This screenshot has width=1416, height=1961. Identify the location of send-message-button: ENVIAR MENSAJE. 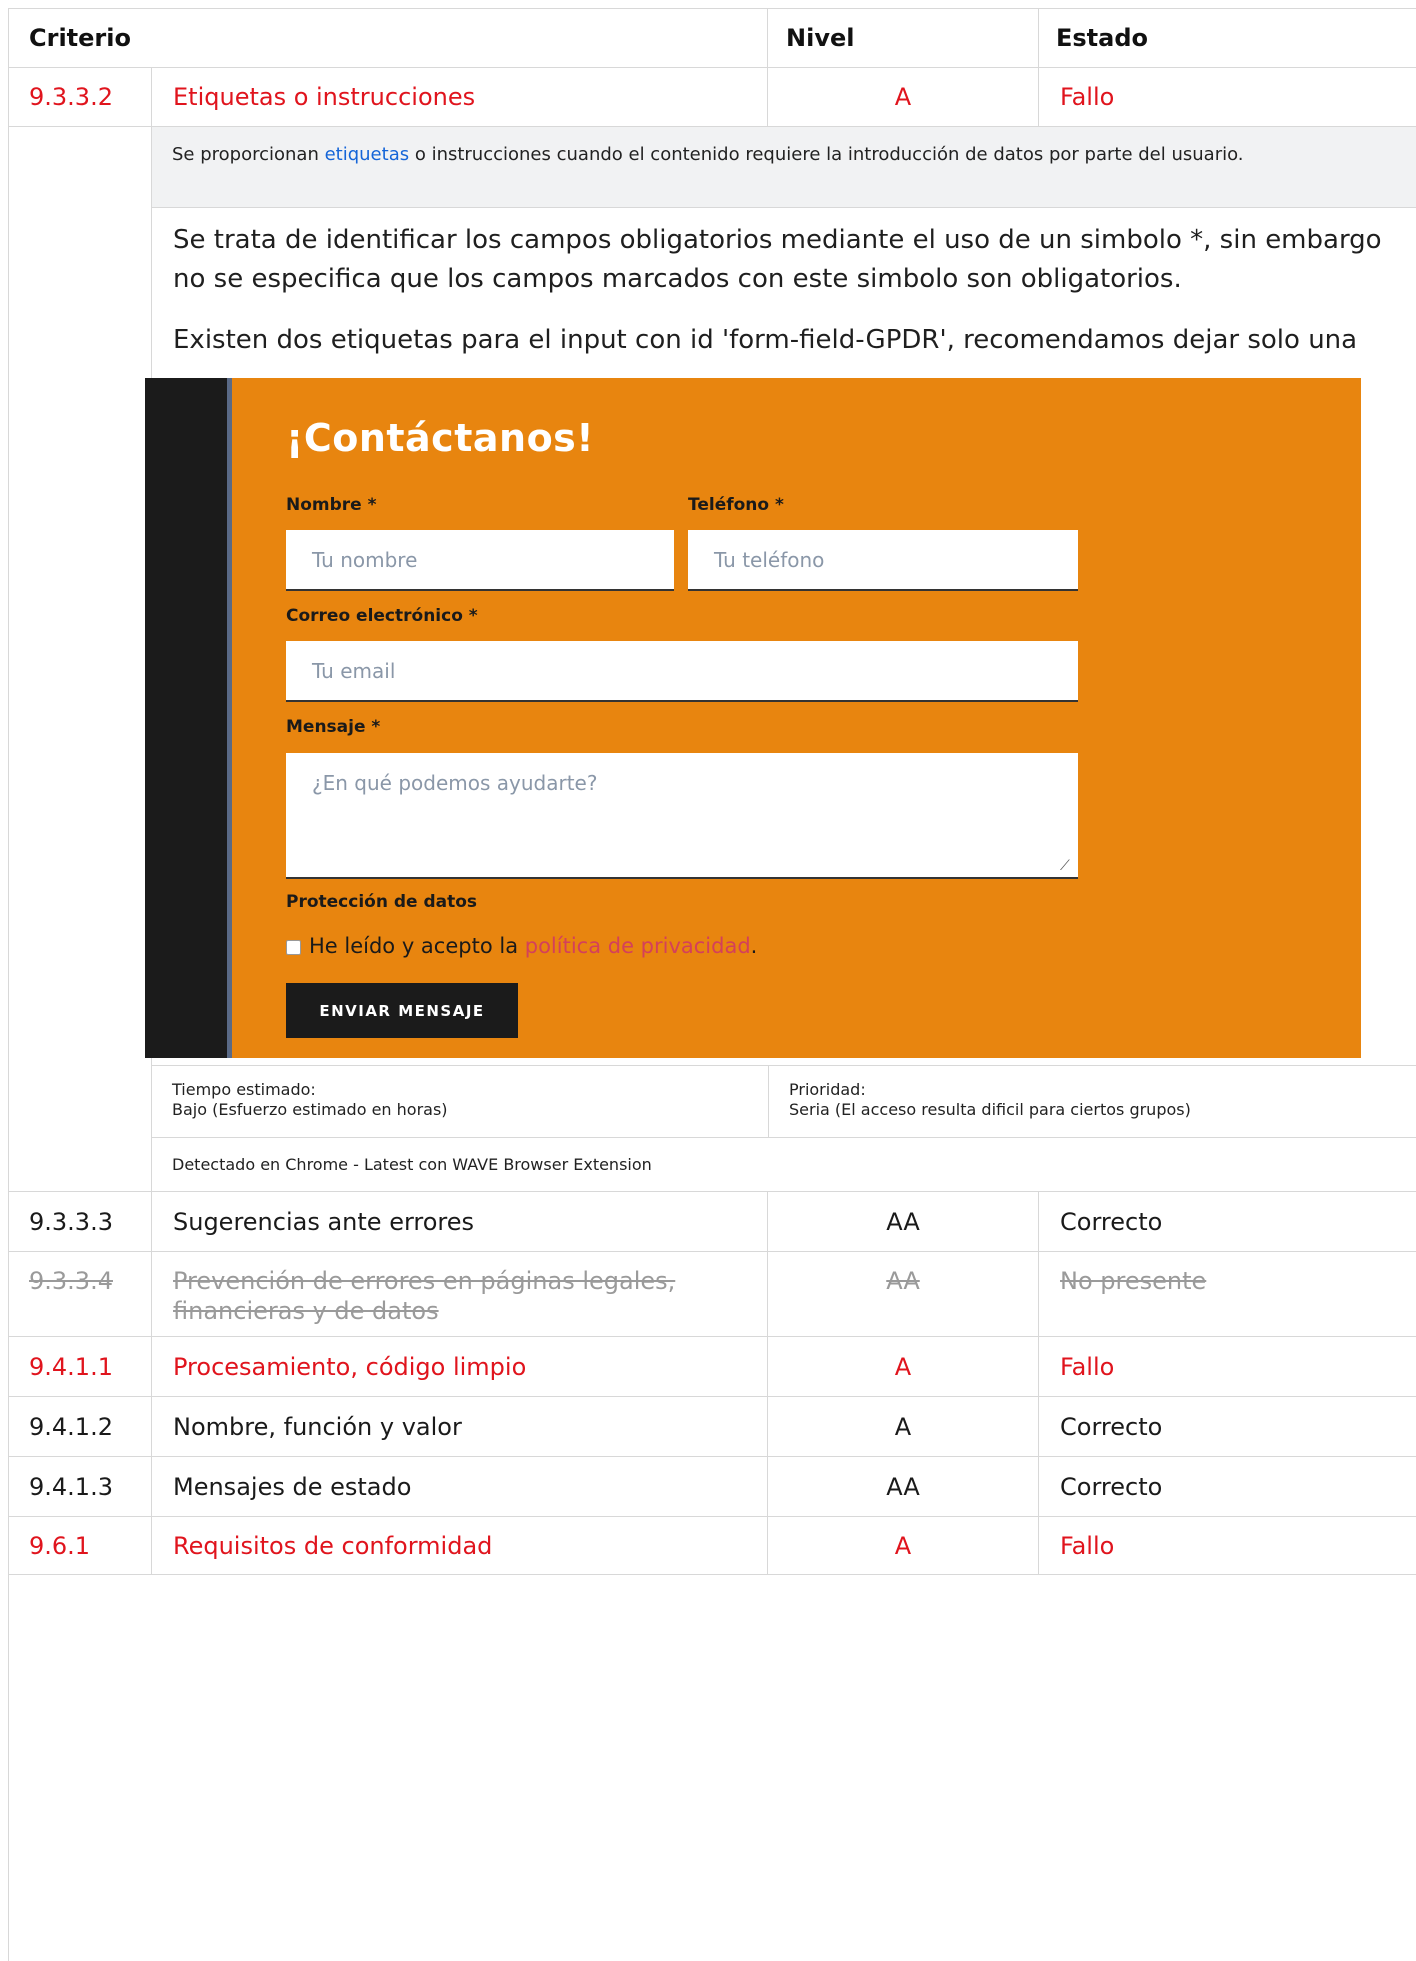
(402, 1010).